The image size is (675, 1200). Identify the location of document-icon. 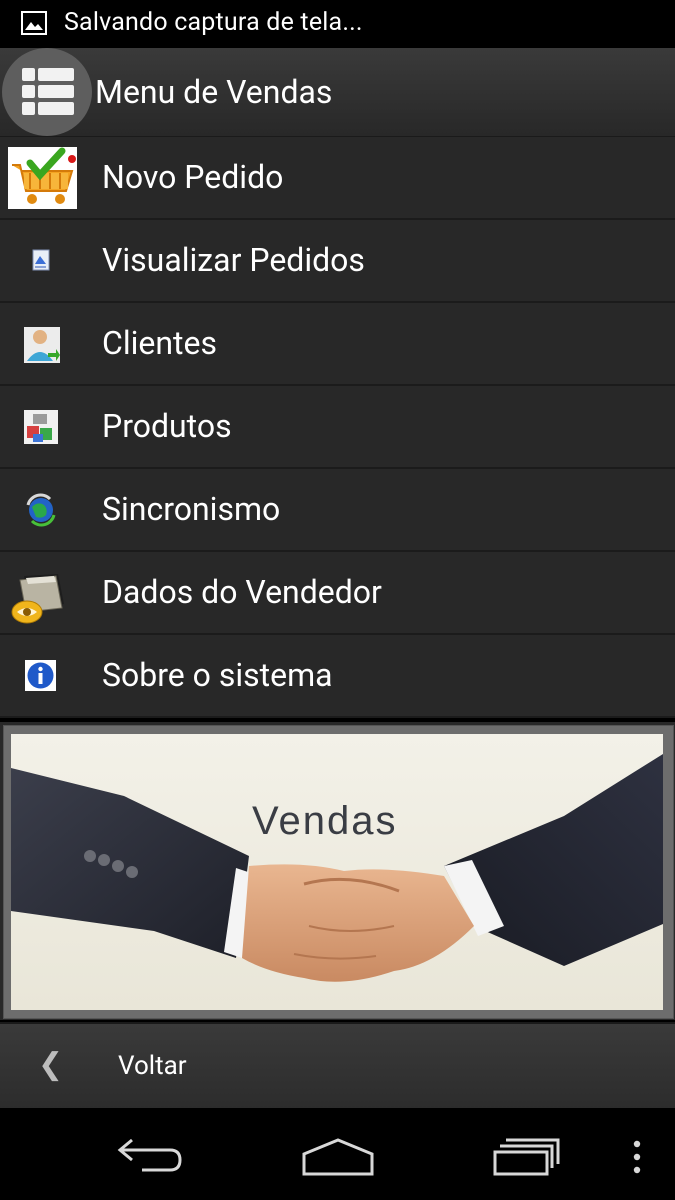
(41, 260).